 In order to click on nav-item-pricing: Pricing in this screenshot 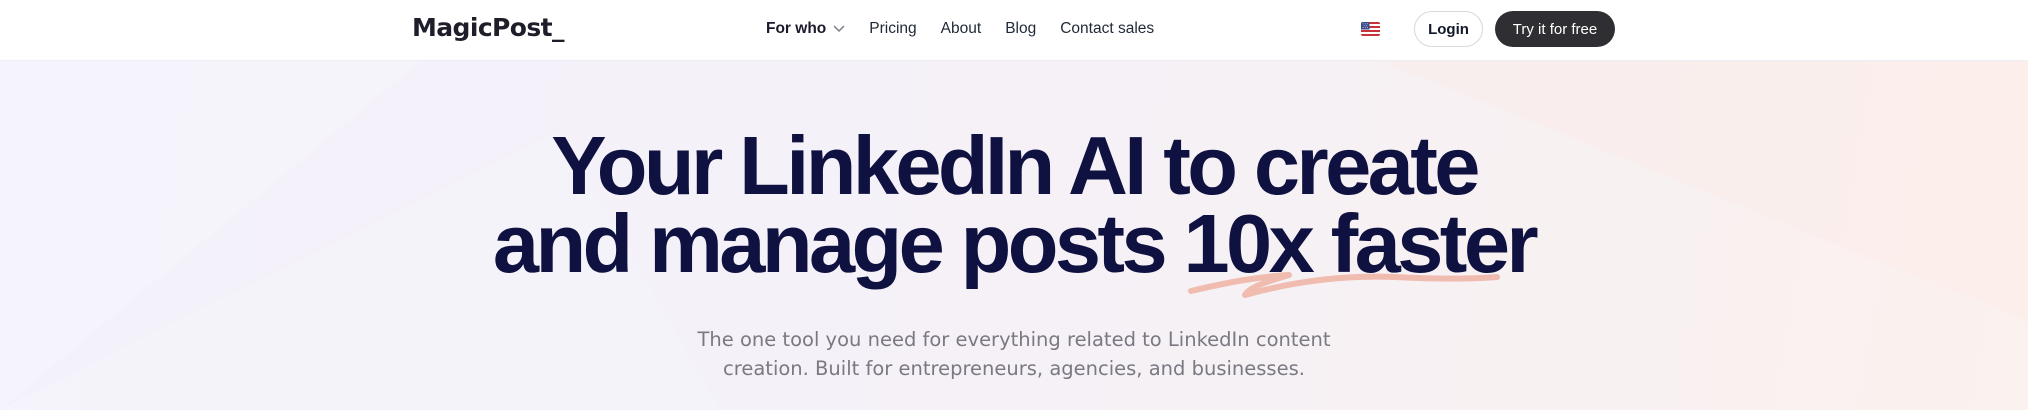, I will do `click(892, 29)`.